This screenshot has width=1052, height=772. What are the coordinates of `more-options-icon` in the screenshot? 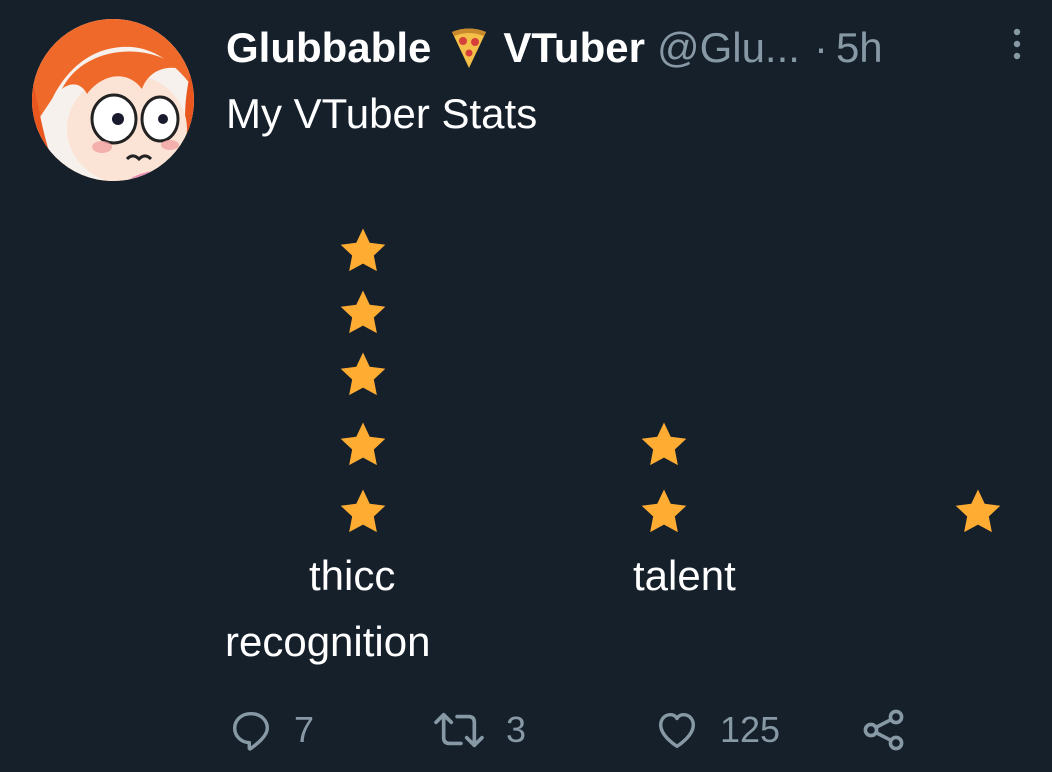 It's located at (1017, 44).